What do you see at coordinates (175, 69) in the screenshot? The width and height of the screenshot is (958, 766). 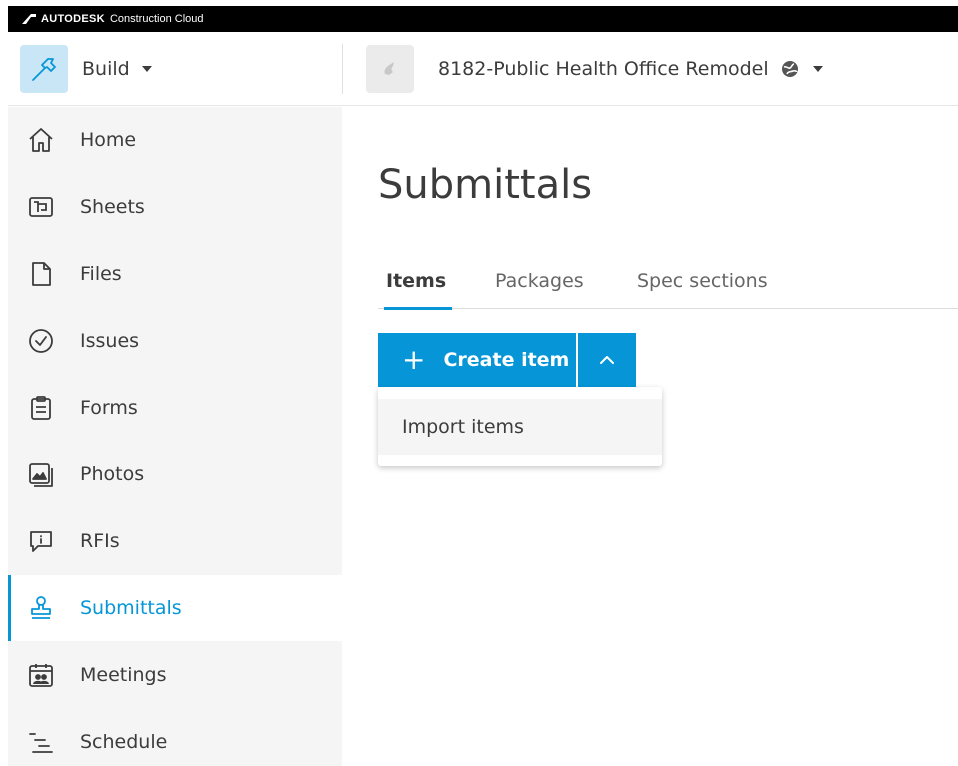 I see `app-switcher: Build` at bounding box center [175, 69].